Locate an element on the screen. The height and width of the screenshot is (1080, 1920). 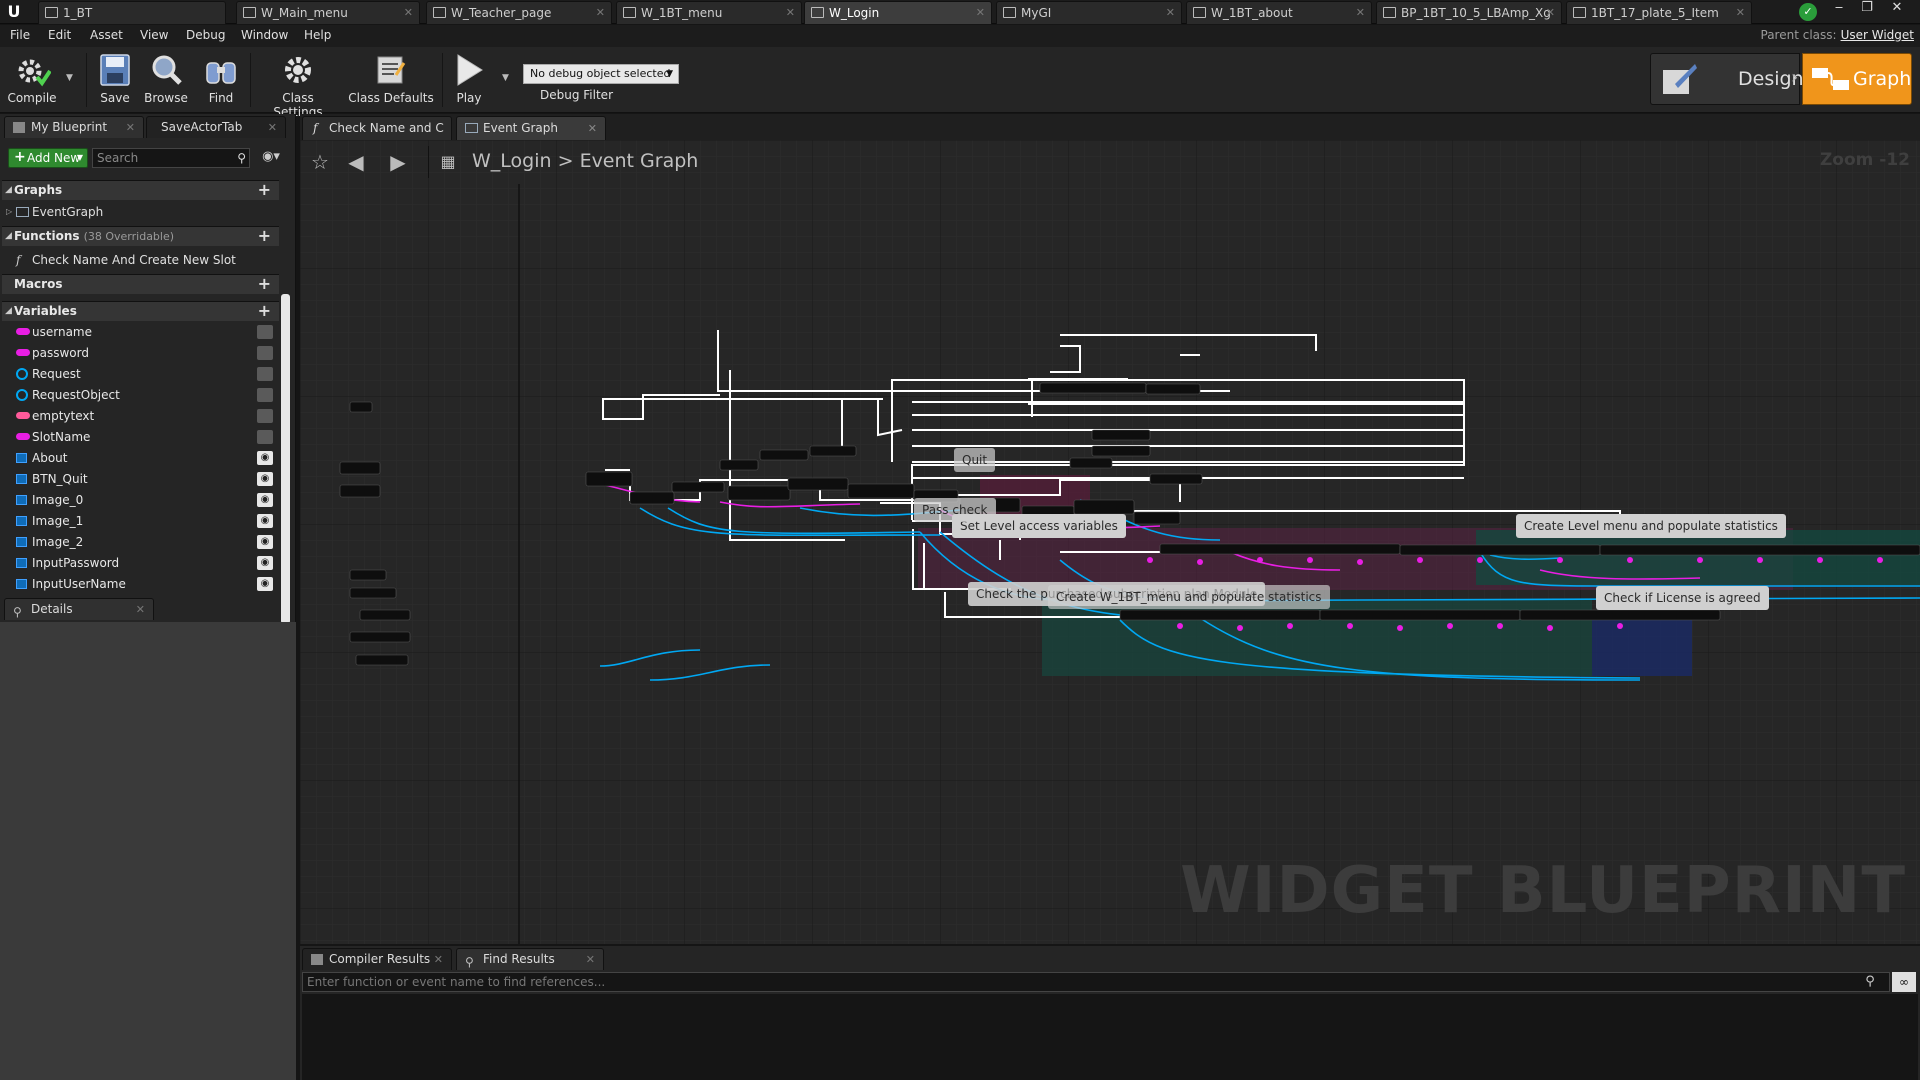
search-icon: ⚲ is located at coordinates (1870, 982).